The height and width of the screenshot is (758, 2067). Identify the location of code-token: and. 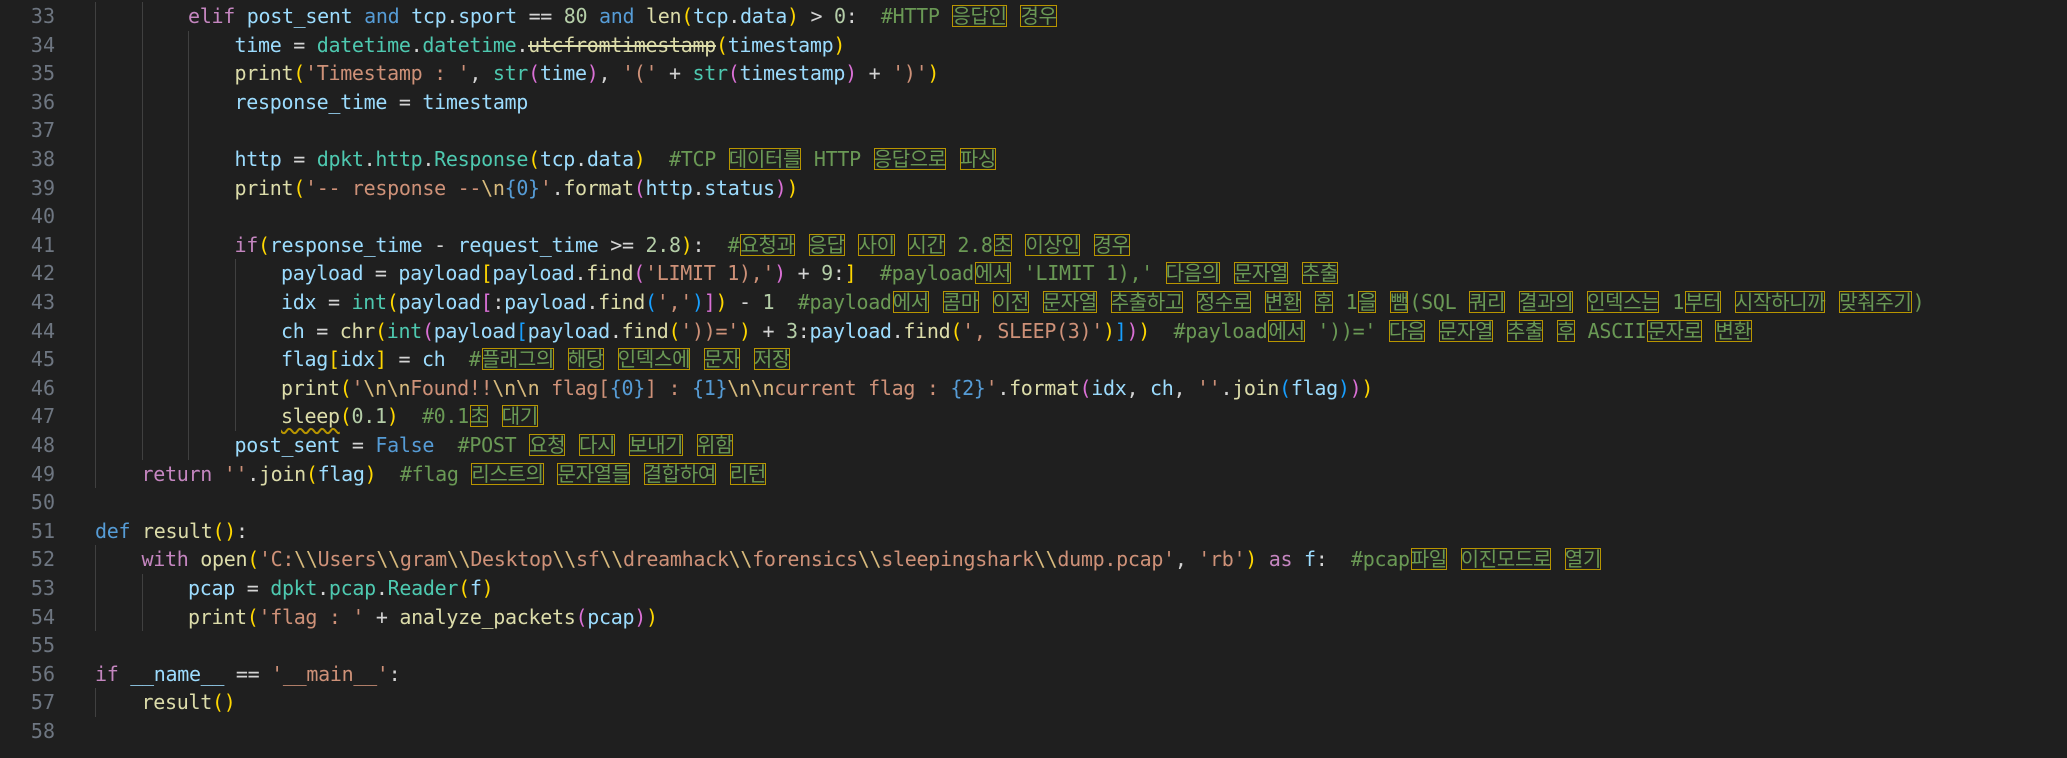
(617, 16).